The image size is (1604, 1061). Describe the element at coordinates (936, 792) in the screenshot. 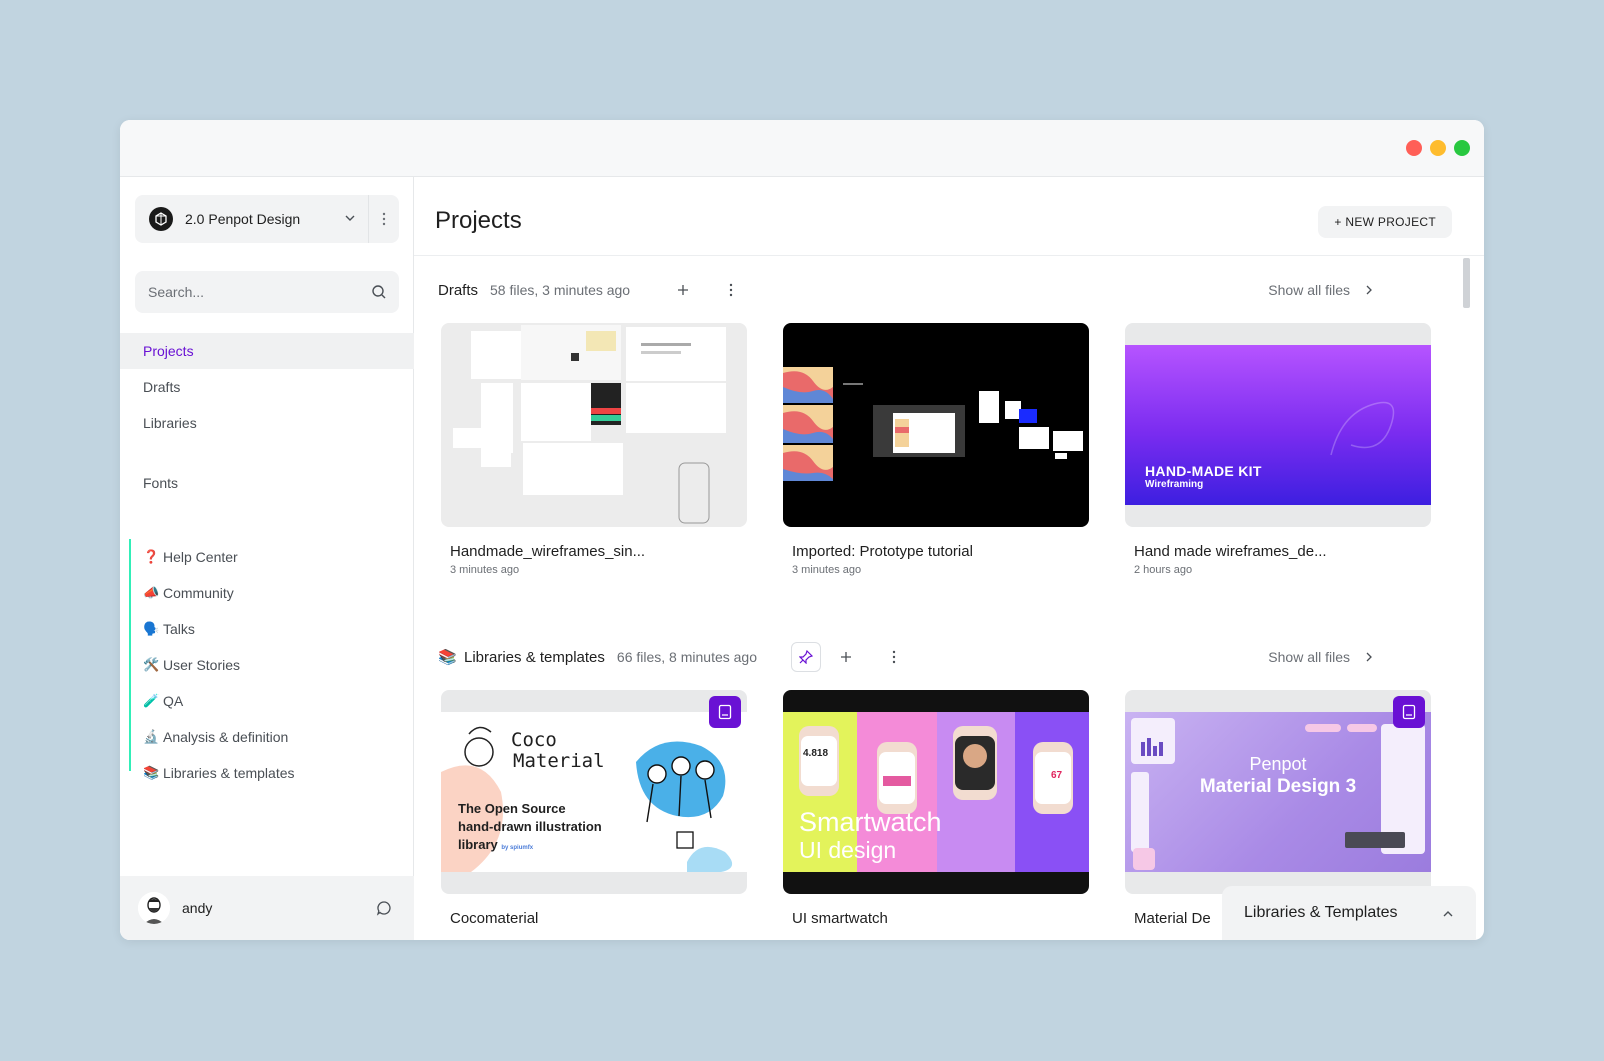

I see `smartwatch-banner: 4.818 67 Smartwatch UI design` at that location.